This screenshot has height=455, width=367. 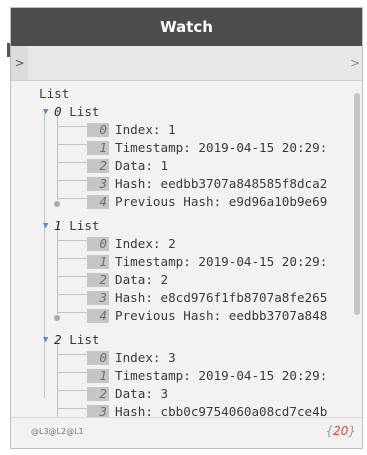 I want to click on list-levels: @L3@L2@L1, so click(x=57, y=431).